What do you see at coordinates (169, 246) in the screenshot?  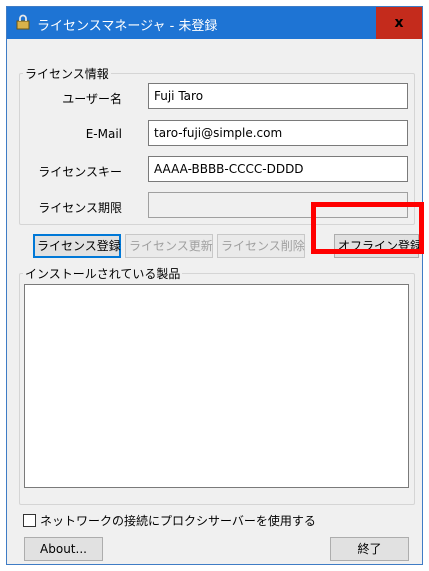 I see `update-license-button: ライセンス更新` at bounding box center [169, 246].